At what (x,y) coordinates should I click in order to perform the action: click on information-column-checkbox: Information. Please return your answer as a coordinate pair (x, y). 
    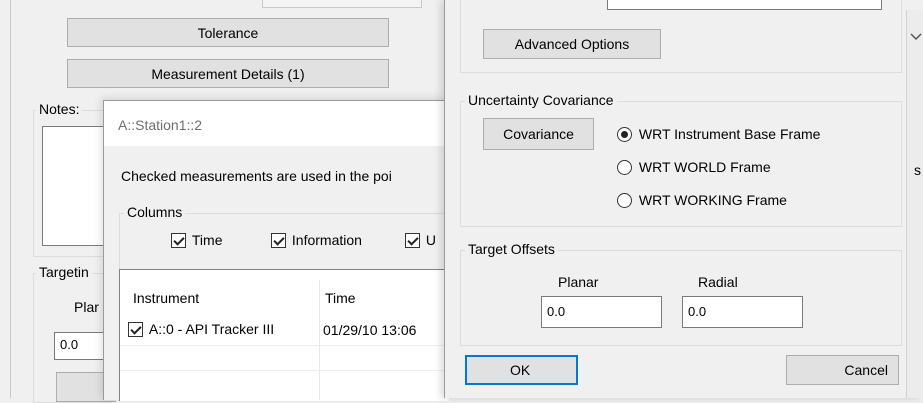
    Looking at the image, I should click on (316, 239).